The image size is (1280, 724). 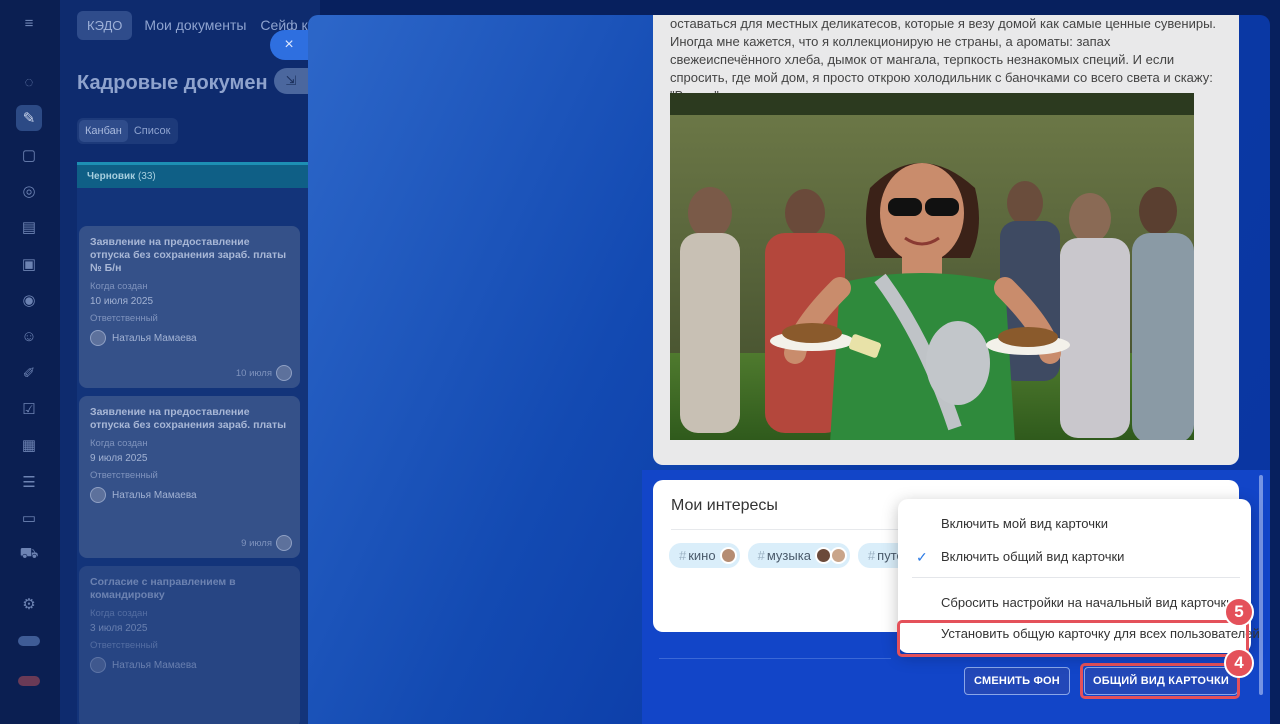 What do you see at coordinates (29, 300) in the screenshot?
I see `goals-icon: ◉` at bounding box center [29, 300].